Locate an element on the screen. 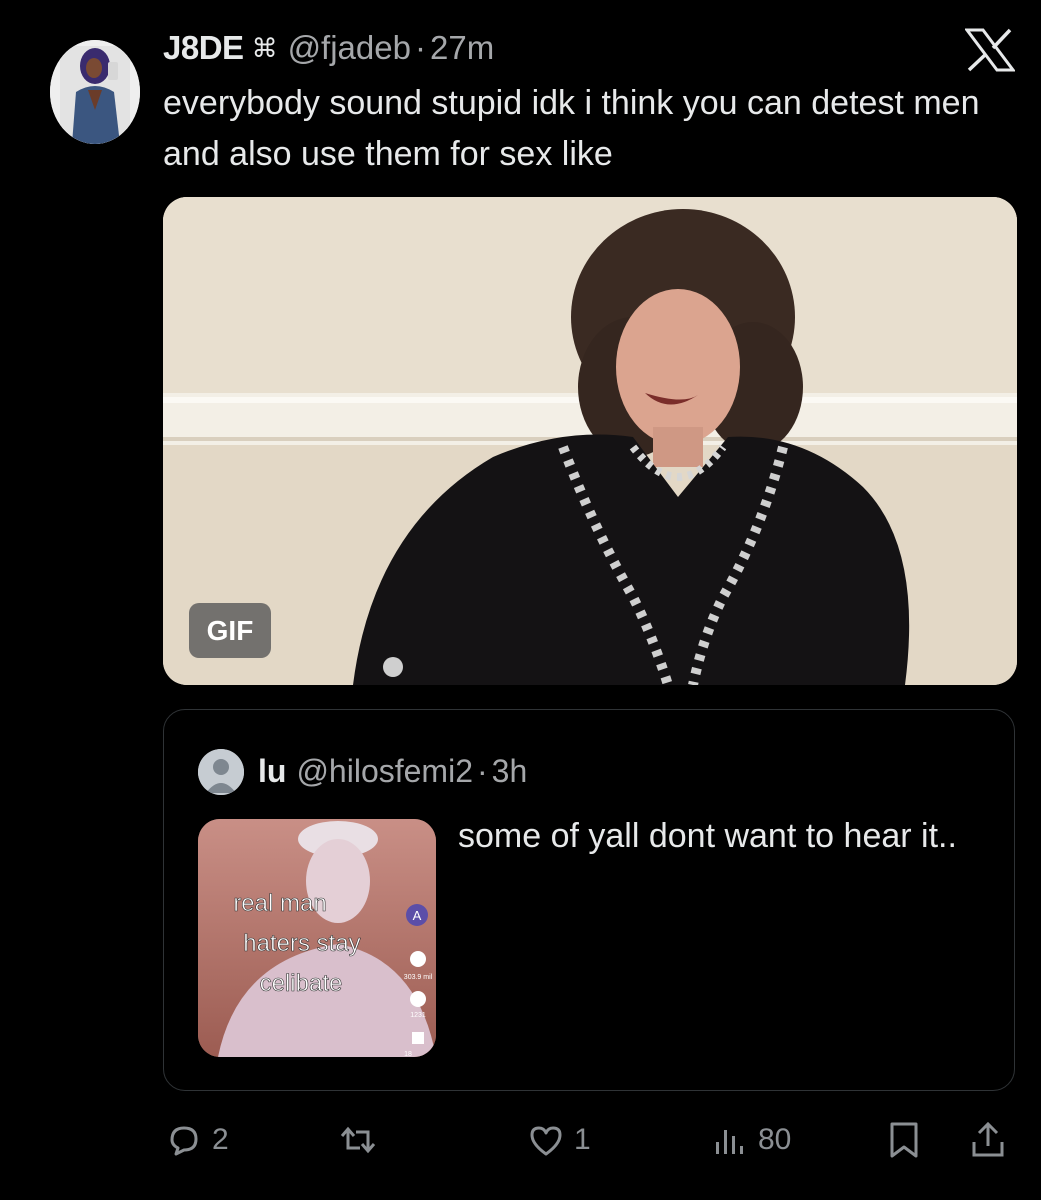 Image resolution: width=1041 pixels, height=1200 pixels. author-avatar is located at coordinates (95, 92).